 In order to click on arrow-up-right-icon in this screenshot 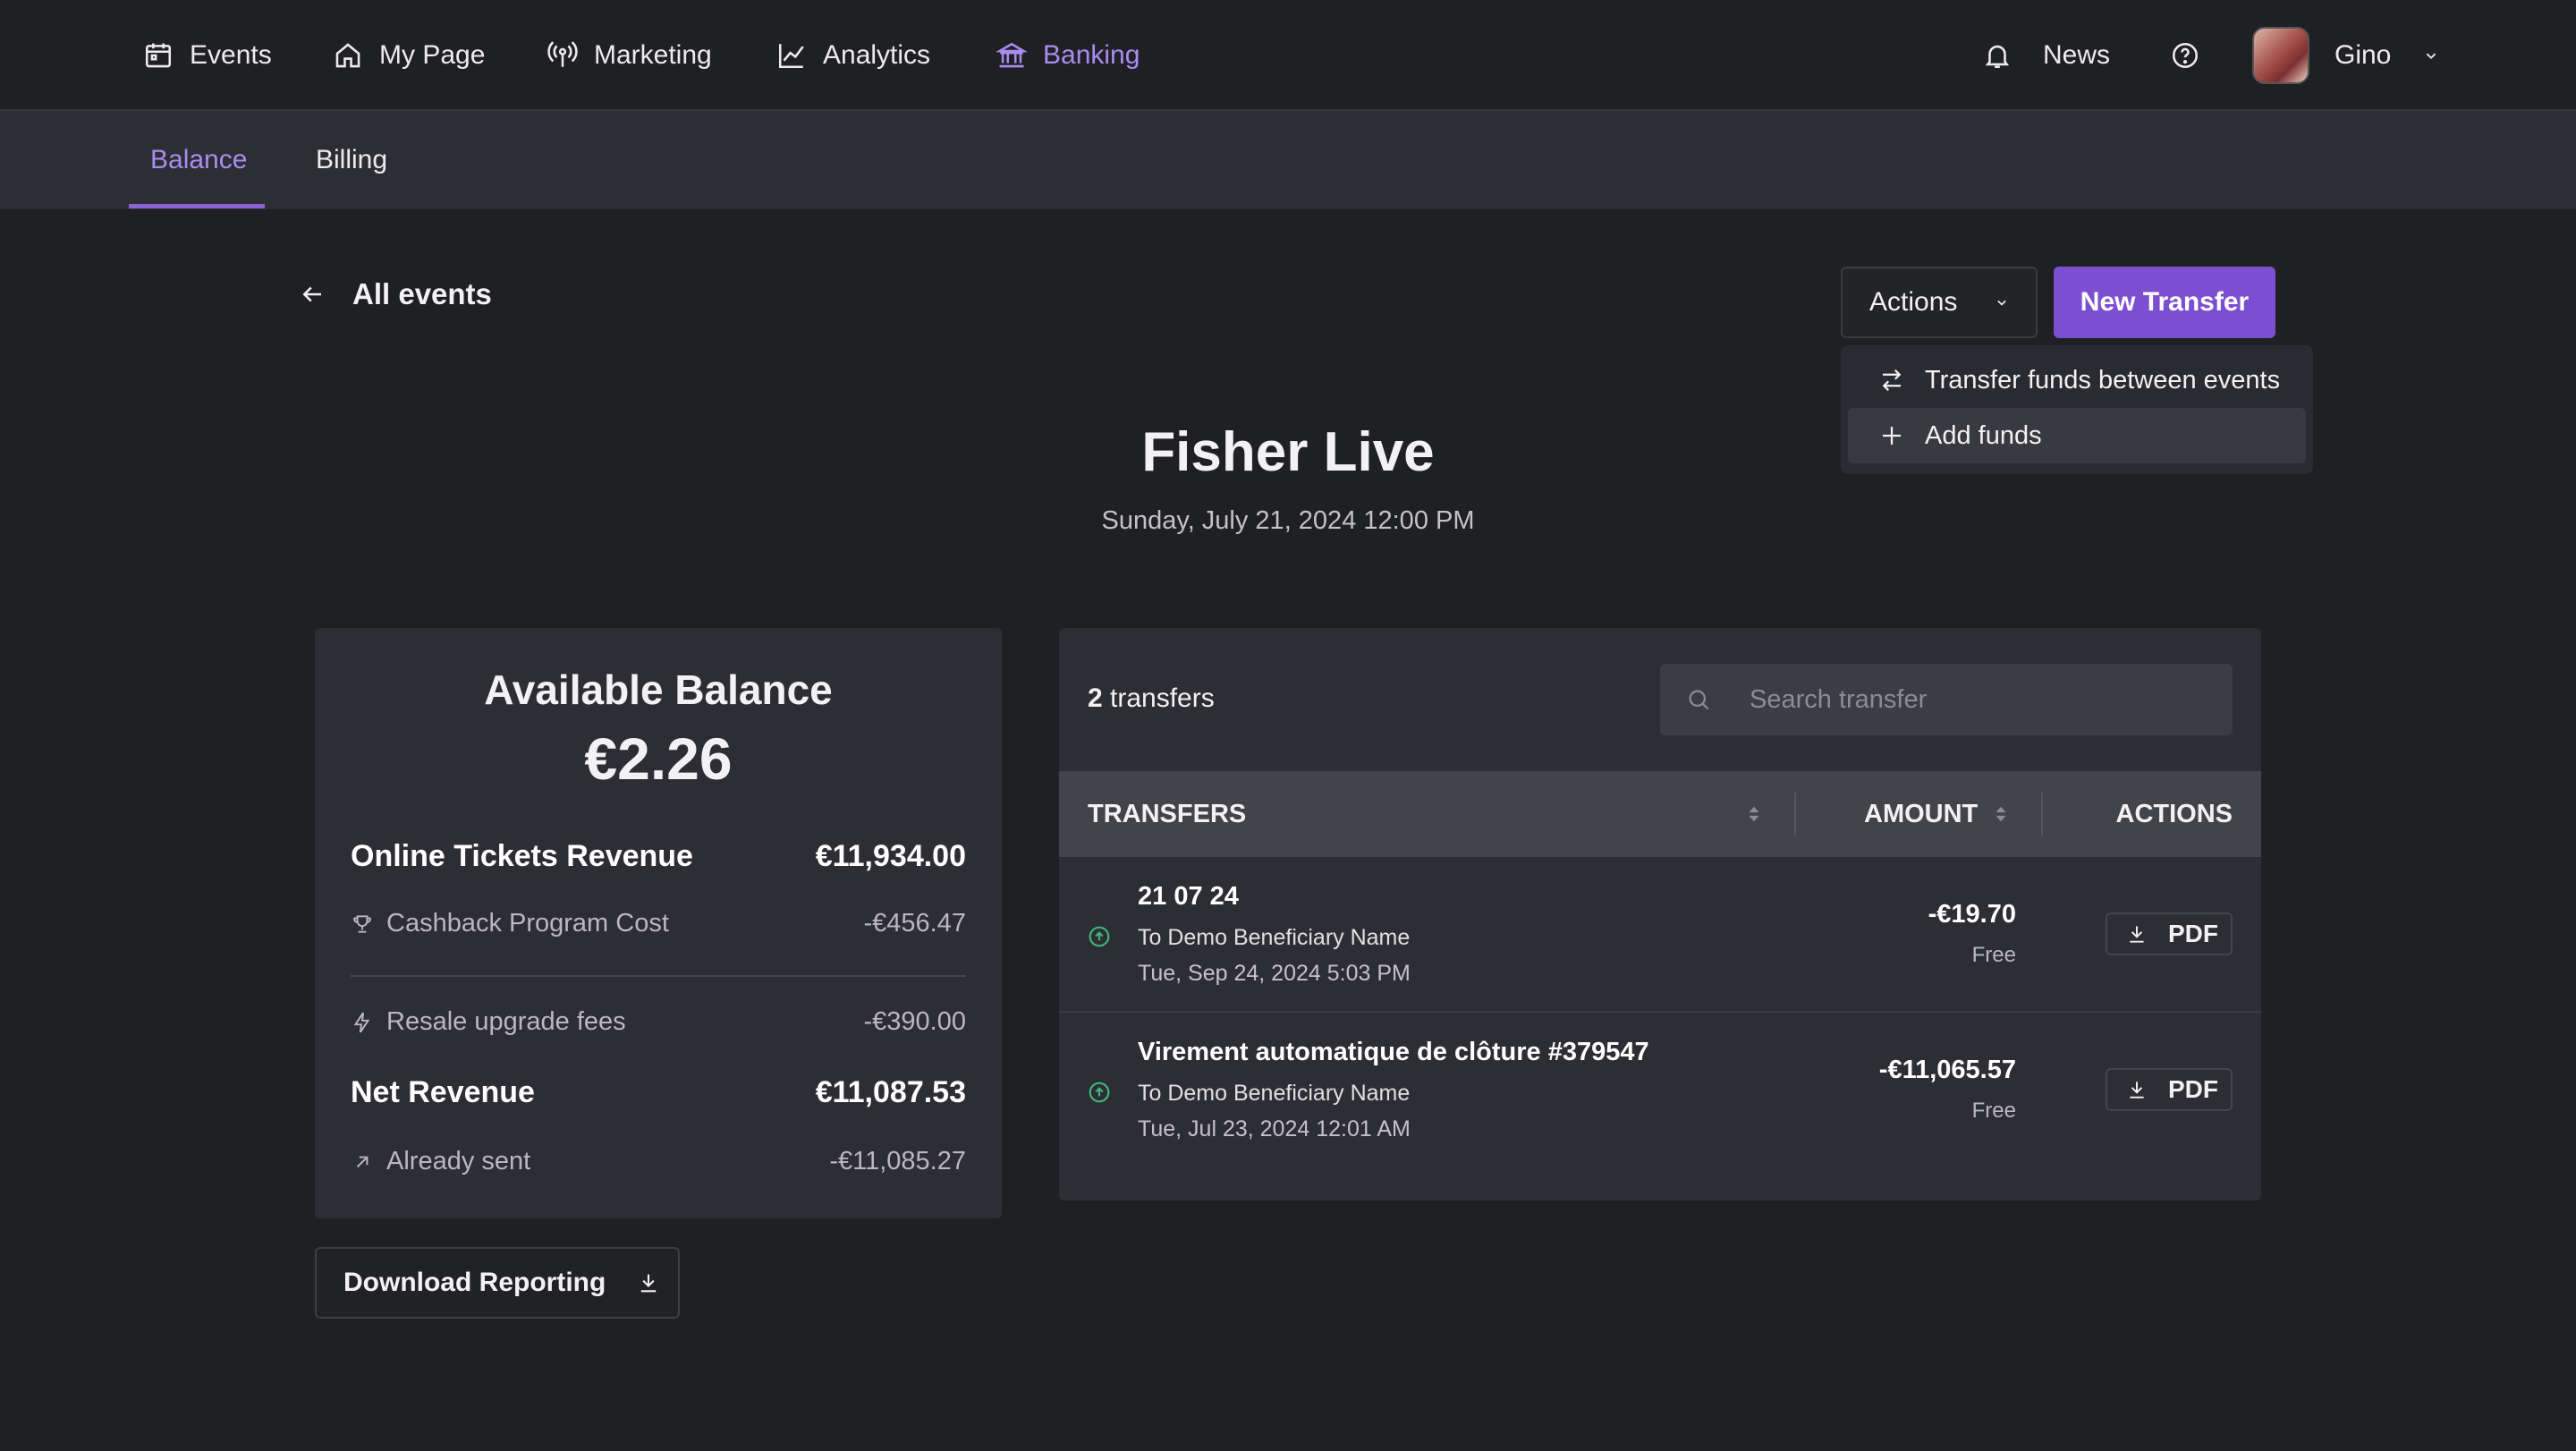, I will do `click(362, 1162)`.